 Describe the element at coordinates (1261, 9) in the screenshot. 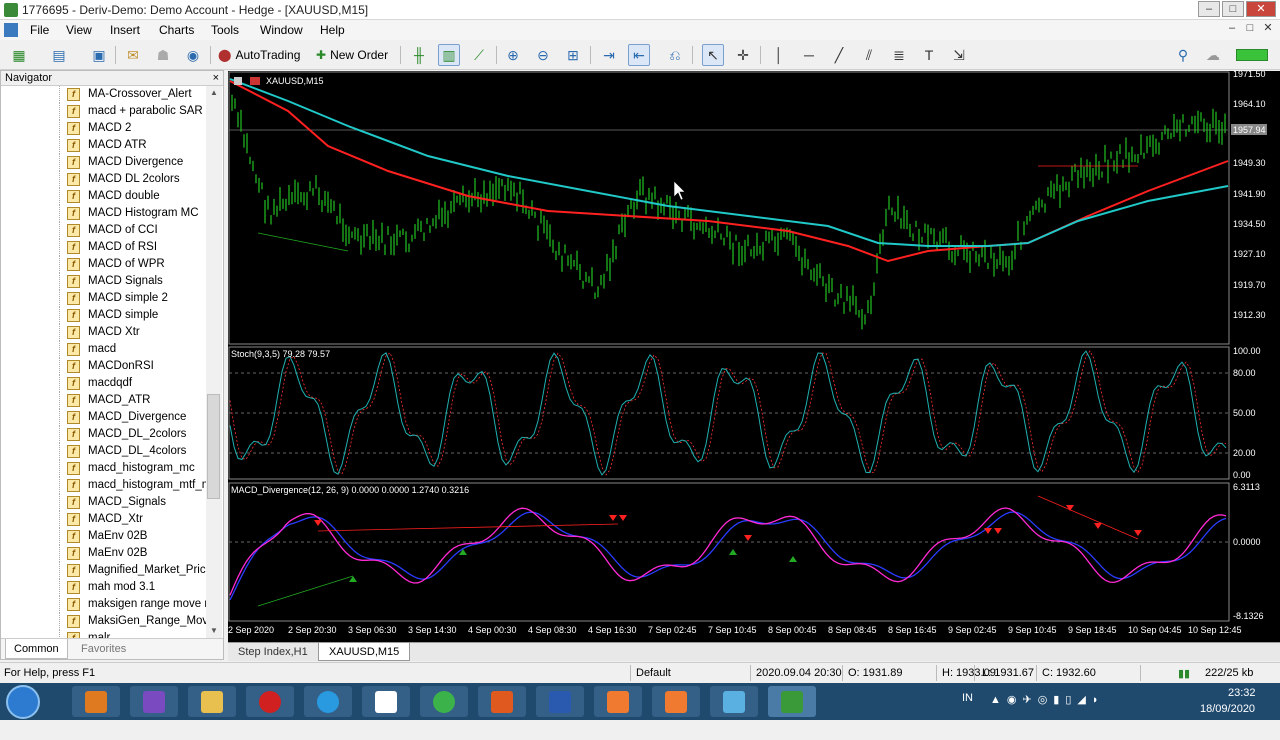

I see `close-button: ✕` at that location.